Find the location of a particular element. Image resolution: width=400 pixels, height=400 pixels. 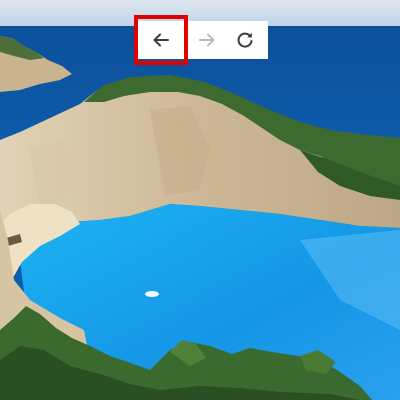

reload-icon is located at coordinates (245, 40).